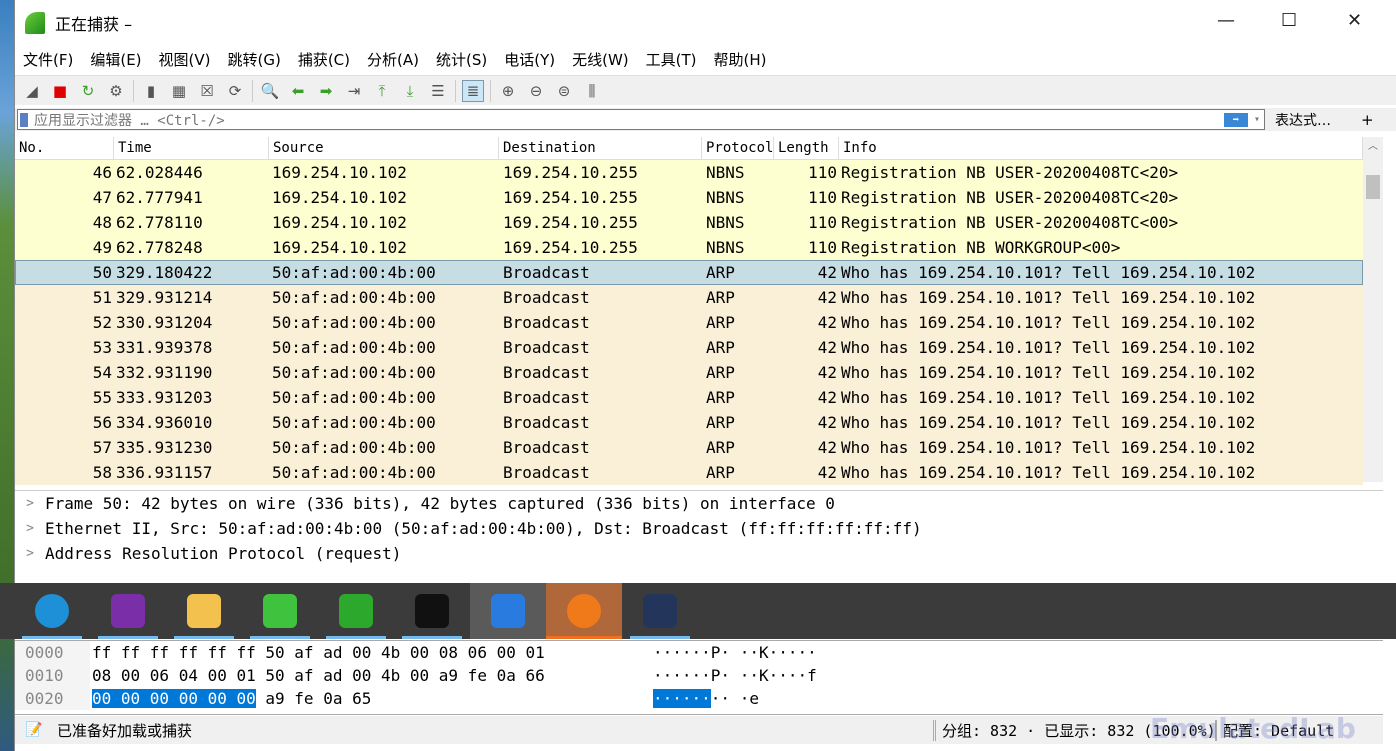 This screenshot has height=751, width=1396. Describe the element at coordinates (280, 611) in the screenshot. I see `taskbar-wechat` at that location.